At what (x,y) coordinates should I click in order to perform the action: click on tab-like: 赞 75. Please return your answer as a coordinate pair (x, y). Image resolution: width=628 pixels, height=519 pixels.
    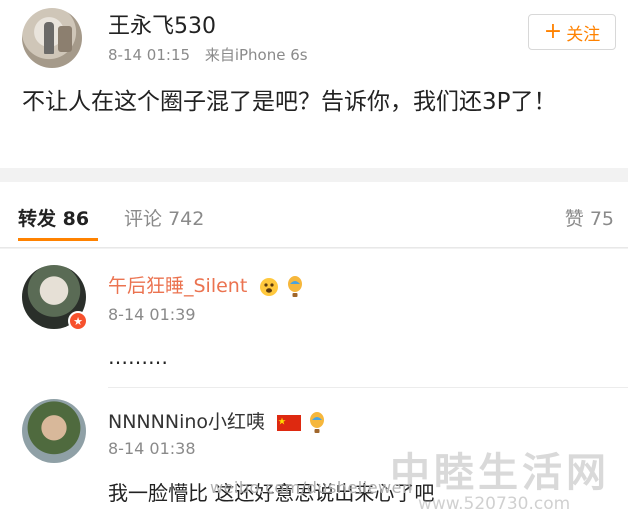
    Looking at the image, I should click on (589, 217).